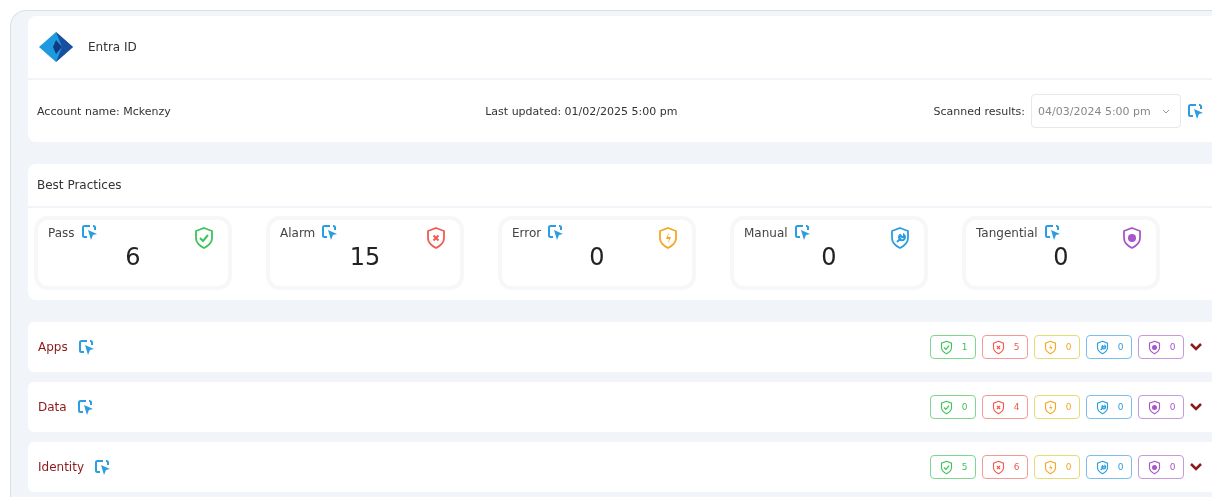 This screenshot has height=497, width=1212. Describe the element at coordinates (298, 232) in the screenshot. I see `stat-label: Alarm` at that location.